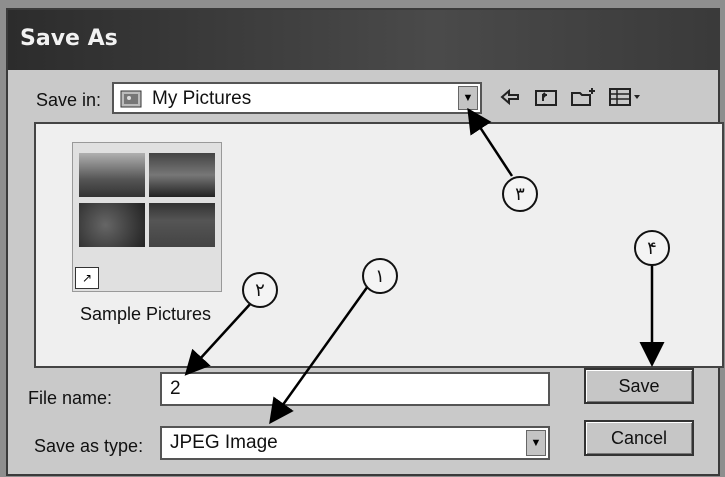 The height and width of the screenshot is (477, 725). I want to click on callout-1: ١, so click(380, 276).